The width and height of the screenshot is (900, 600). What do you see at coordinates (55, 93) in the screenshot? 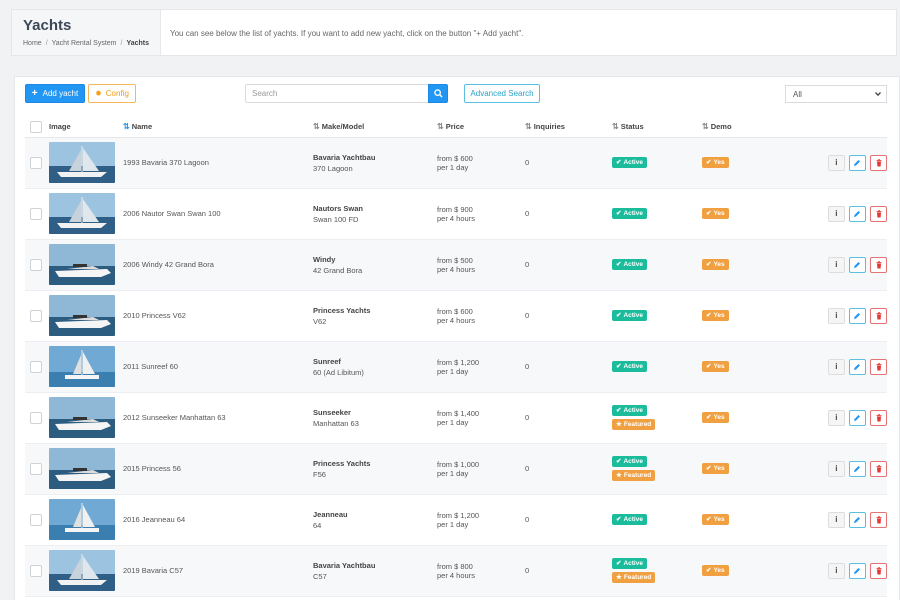
I see `add-yacht-button: + Add yacht` at bounding box center [55, 93].